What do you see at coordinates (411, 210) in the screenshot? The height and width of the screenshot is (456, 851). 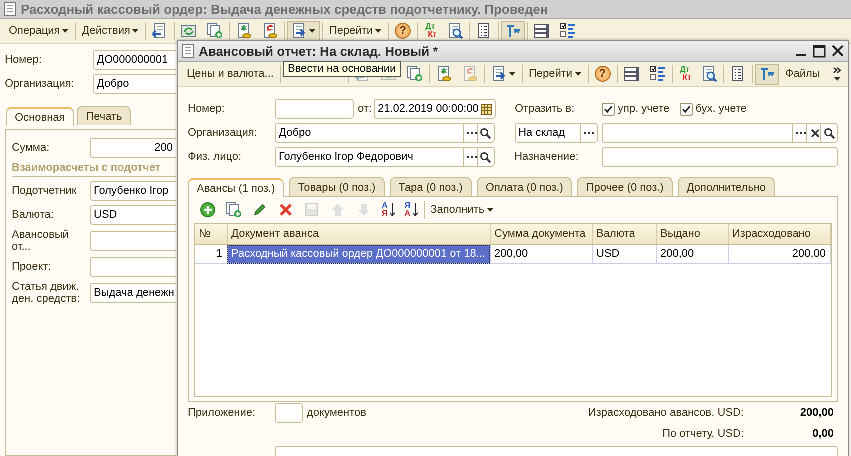 I see `sort-button: Я А` at bounding box center [411, 210].